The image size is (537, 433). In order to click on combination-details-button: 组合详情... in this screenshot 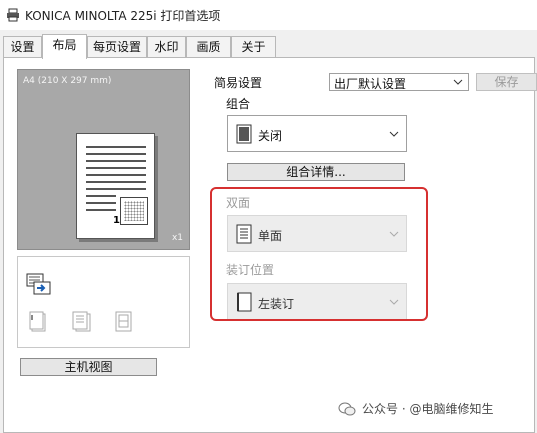, I will do `click(316, 172)`.